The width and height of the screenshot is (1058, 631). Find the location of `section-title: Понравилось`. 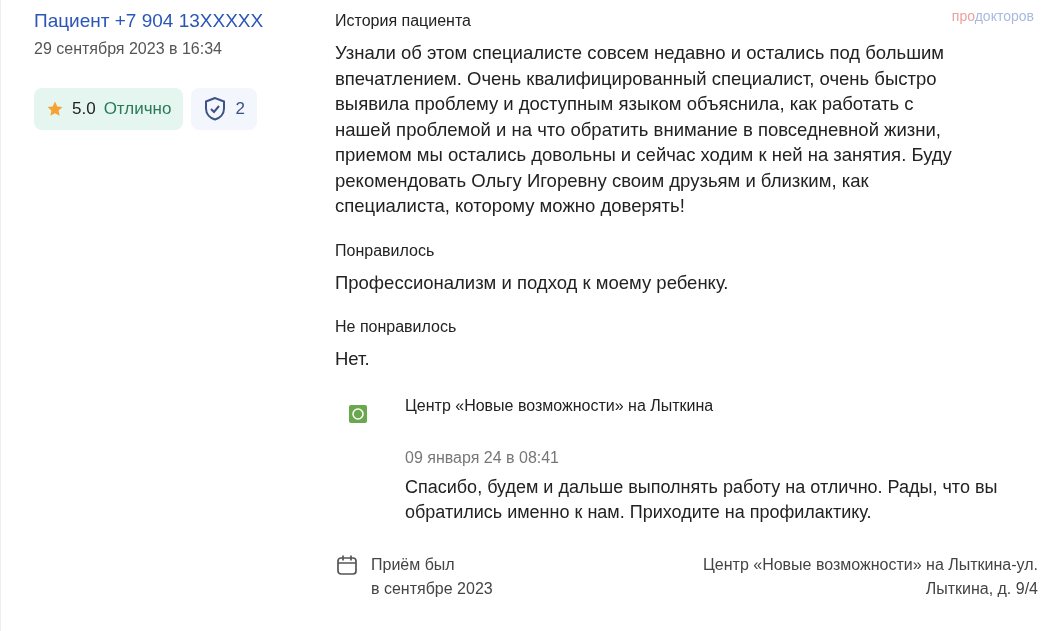

section-title: Понравилось is located at coordinates (385, 250).